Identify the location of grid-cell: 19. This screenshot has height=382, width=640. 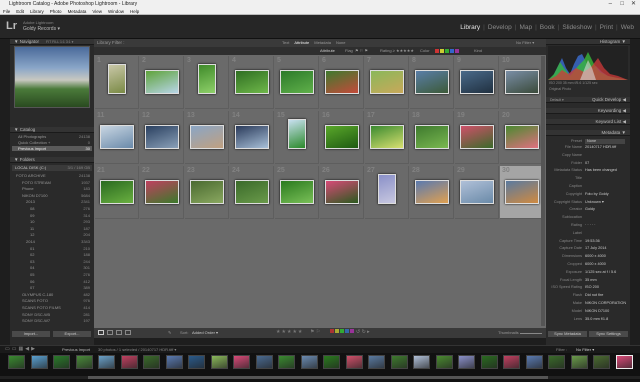
(477, 137).